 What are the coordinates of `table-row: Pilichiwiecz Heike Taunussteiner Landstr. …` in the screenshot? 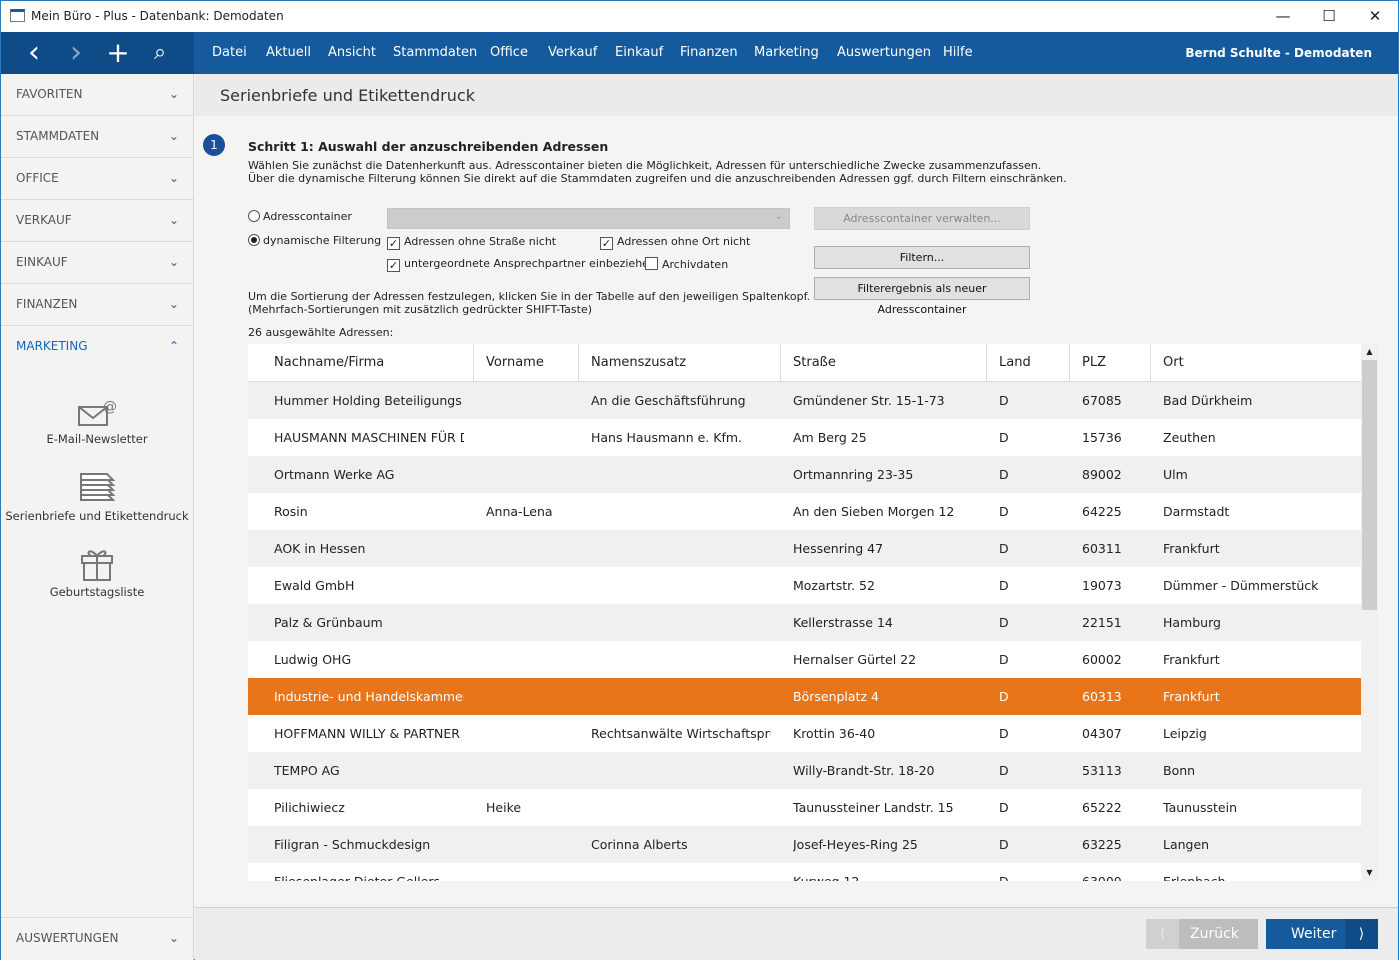 It's located at (804, 807).